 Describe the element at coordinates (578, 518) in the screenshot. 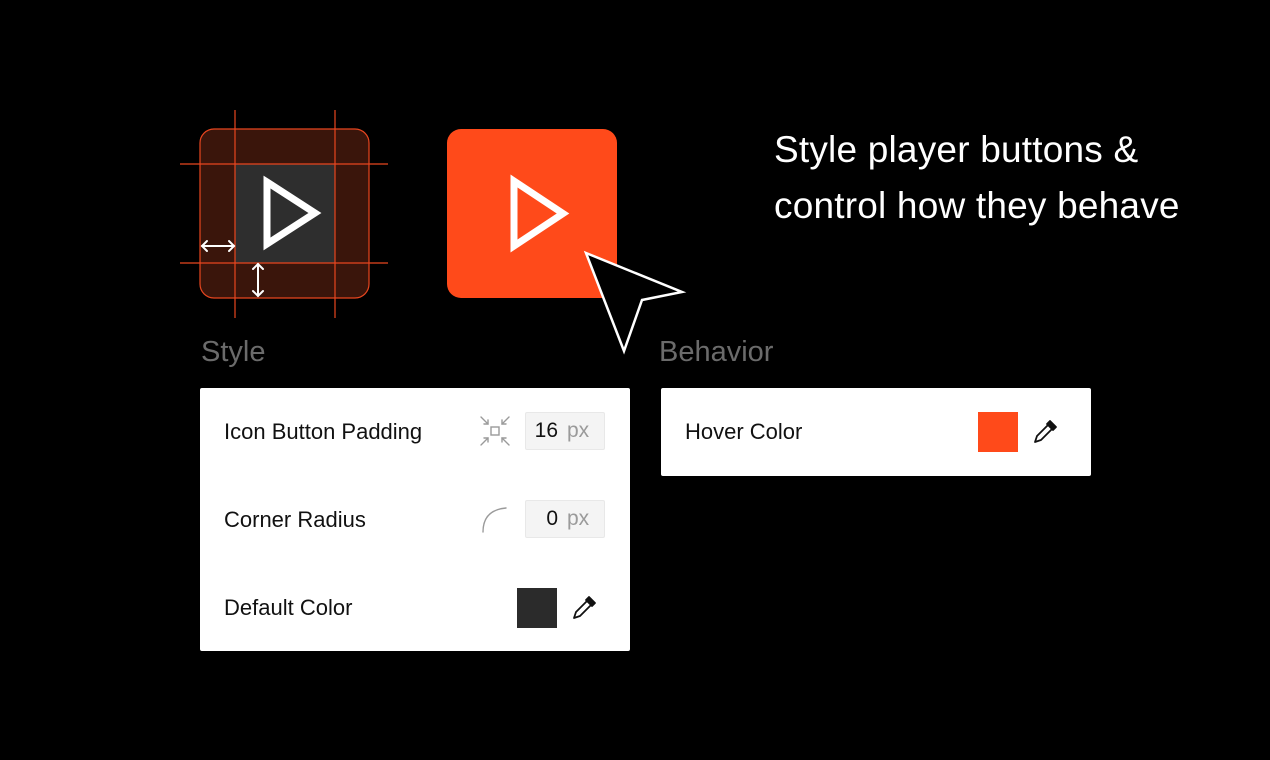

I see `radius-unit: px` at that location.